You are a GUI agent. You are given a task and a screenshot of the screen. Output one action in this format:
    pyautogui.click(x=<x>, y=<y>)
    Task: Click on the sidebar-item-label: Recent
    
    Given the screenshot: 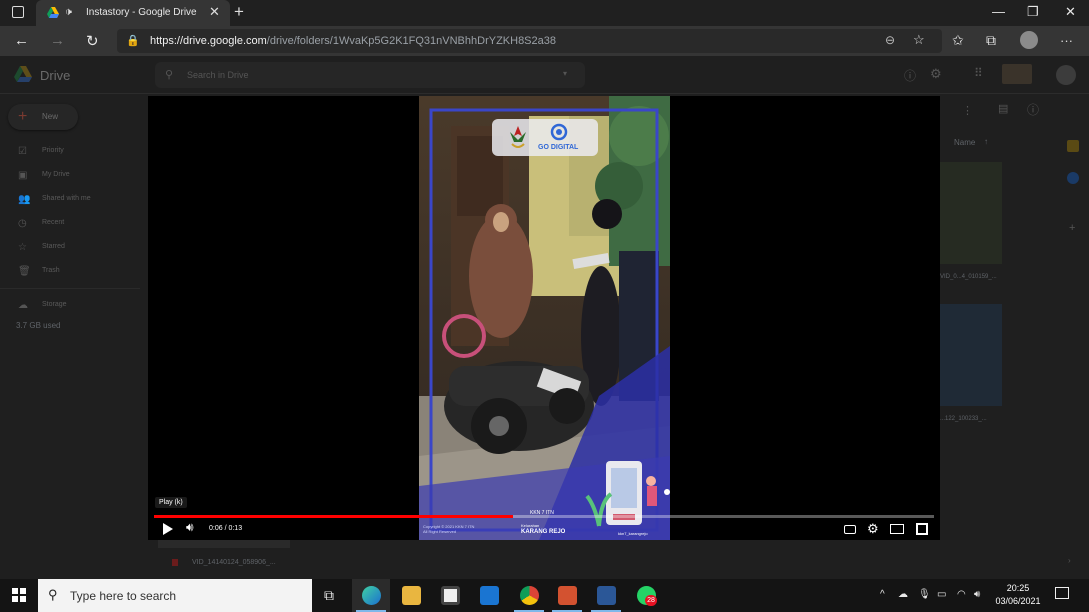 What is the action you would take?
    pyautogui.click(x=53, y=222)
    